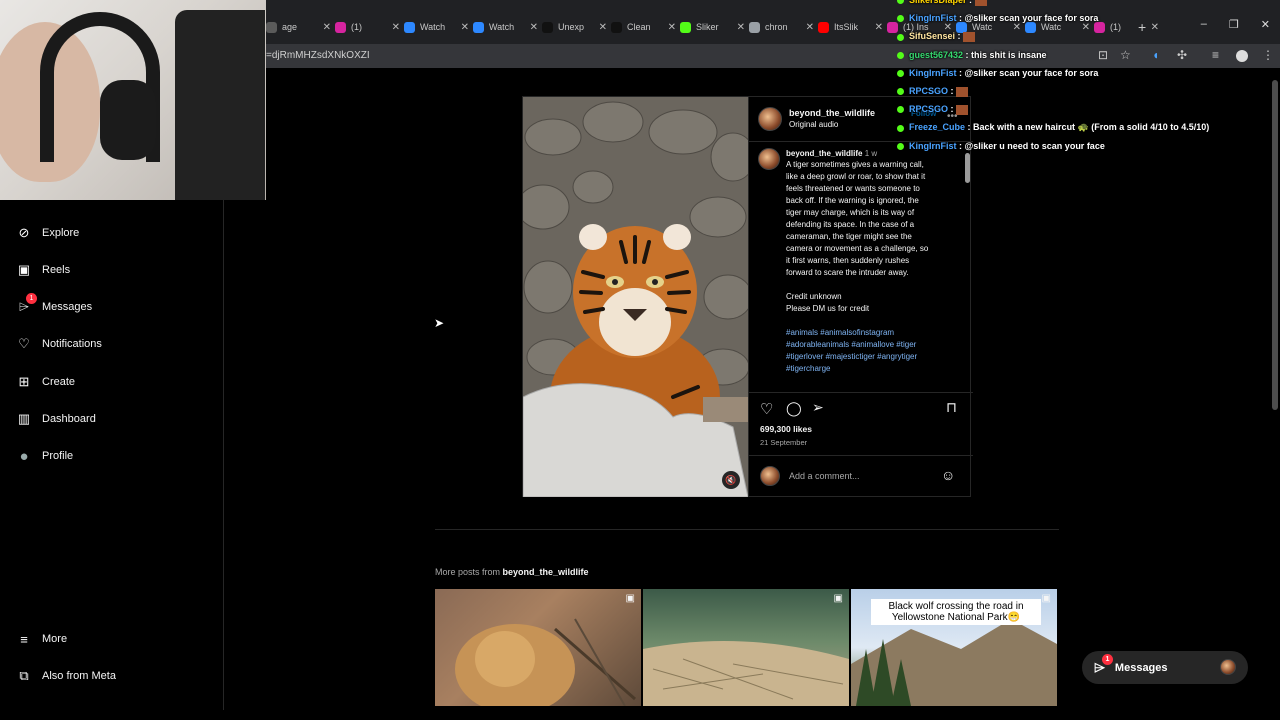 Image resolution: width=1280 pixels, height=720 pixels. I want to click on extension-icon: ◖, so click(1155, 55).